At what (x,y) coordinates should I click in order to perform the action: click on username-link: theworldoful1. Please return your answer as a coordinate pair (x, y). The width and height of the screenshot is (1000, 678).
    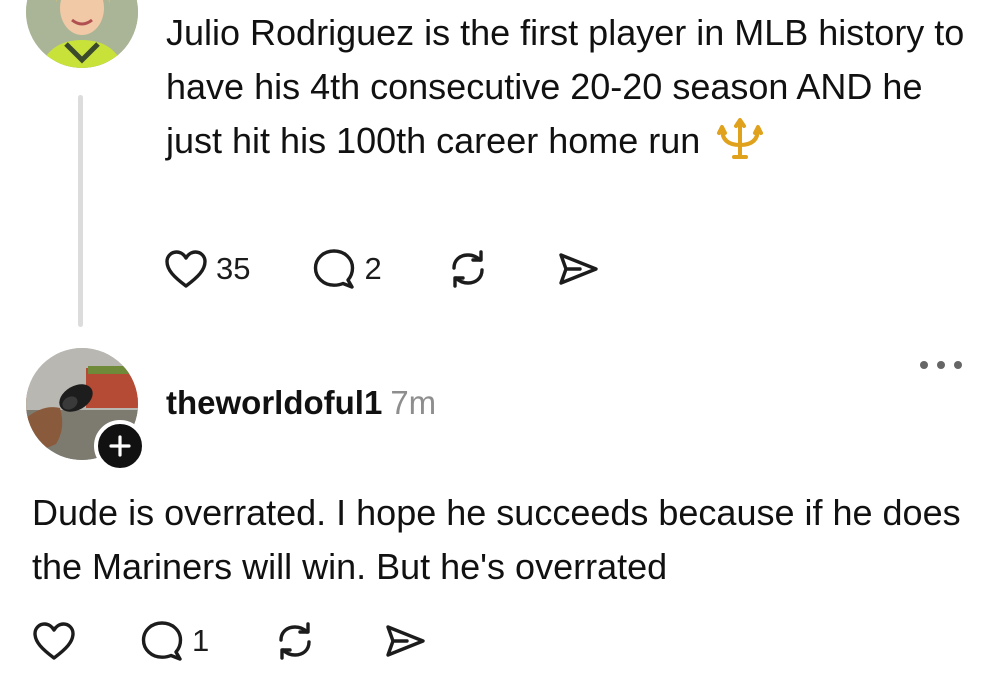
    Looking at the image, I should click on (274, 402).